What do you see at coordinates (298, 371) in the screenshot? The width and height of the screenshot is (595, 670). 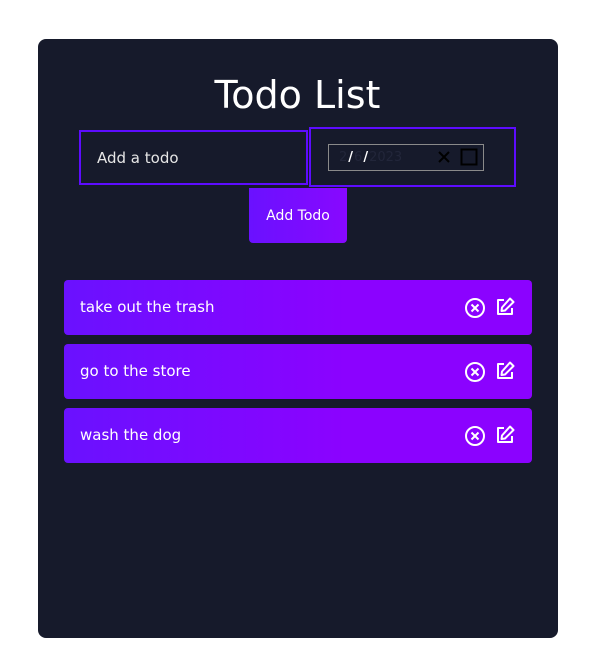 I see `todo-item: go to the store` at bounding box center [298, 371].